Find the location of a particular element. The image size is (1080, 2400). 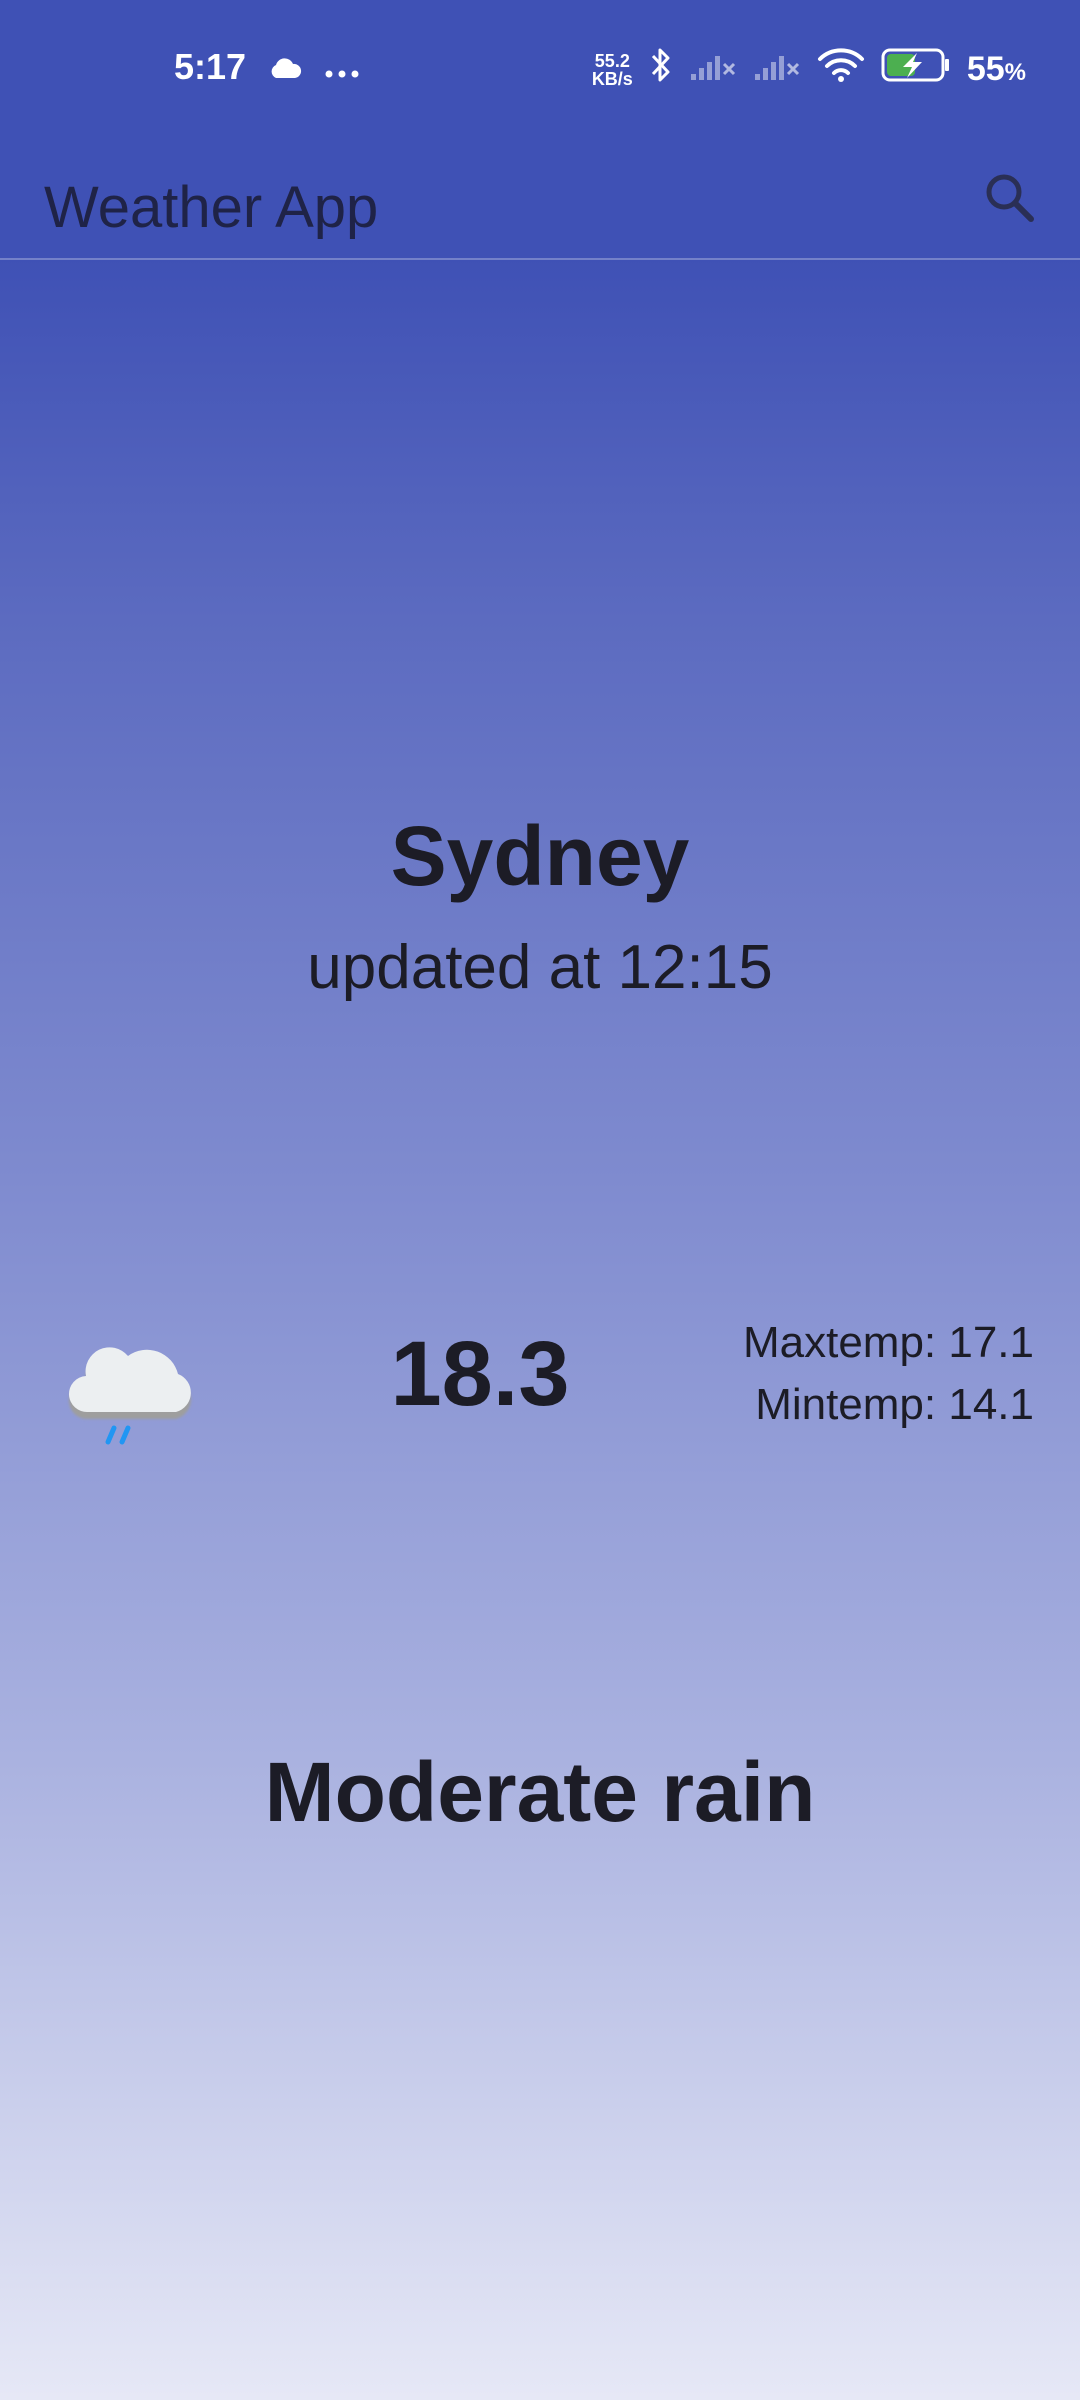

status-time: 5:17 is located at coordinates (210, 66).